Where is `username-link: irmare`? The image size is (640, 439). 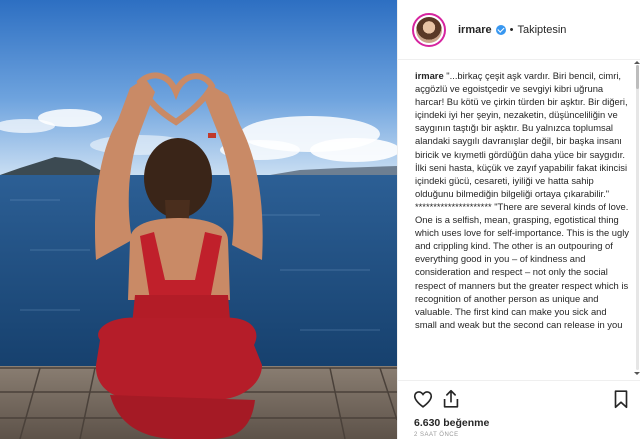
username-link: irmare is located at coordinates (475, 30).